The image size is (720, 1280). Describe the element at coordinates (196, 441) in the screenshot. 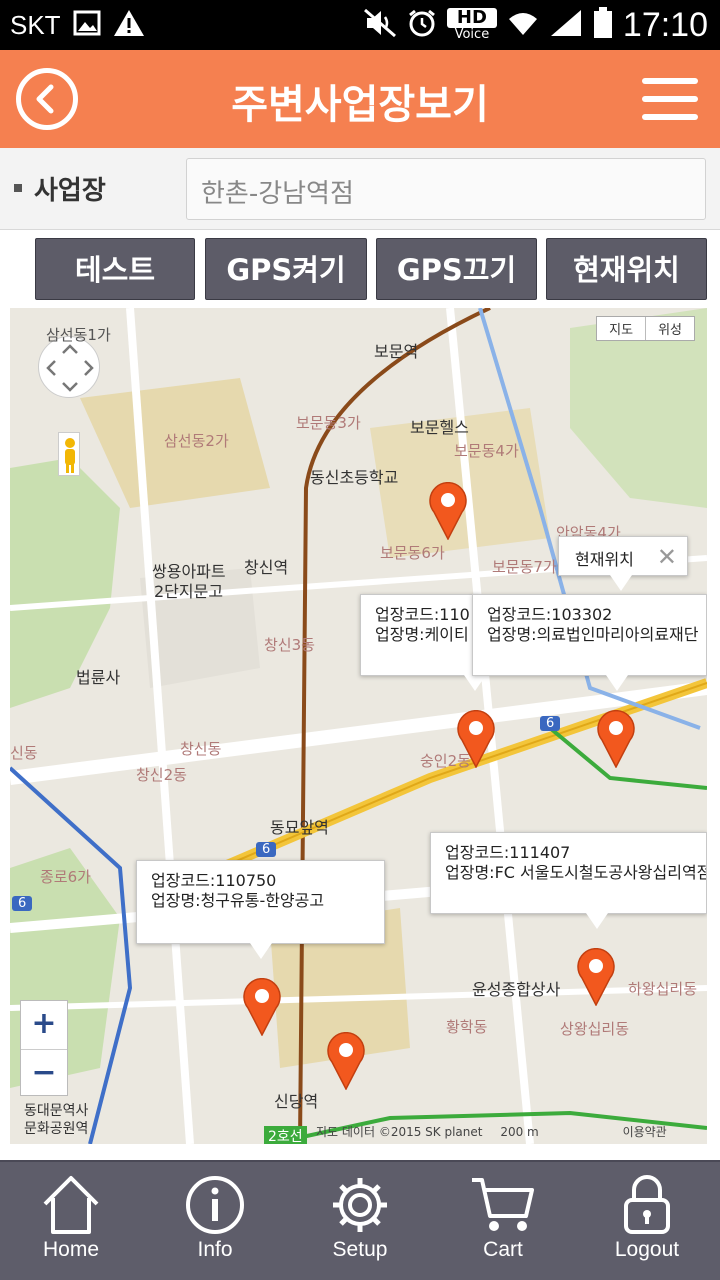

I see `map-label: 삼선동2가` at that location.